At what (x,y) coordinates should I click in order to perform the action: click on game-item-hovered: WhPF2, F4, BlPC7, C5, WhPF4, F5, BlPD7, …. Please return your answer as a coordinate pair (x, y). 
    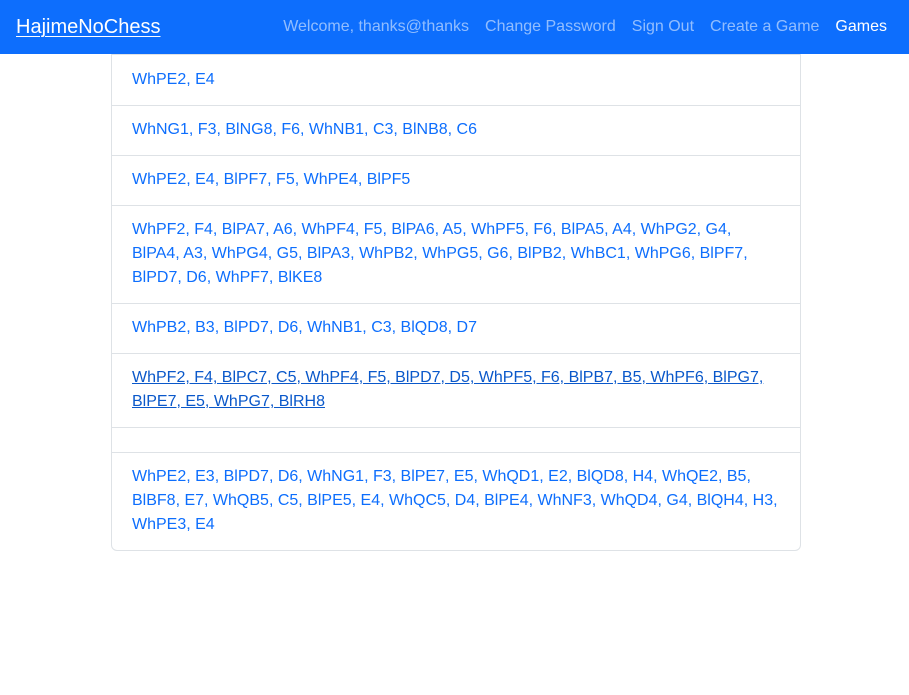
    Looking at the image, I should click on (456, 390).